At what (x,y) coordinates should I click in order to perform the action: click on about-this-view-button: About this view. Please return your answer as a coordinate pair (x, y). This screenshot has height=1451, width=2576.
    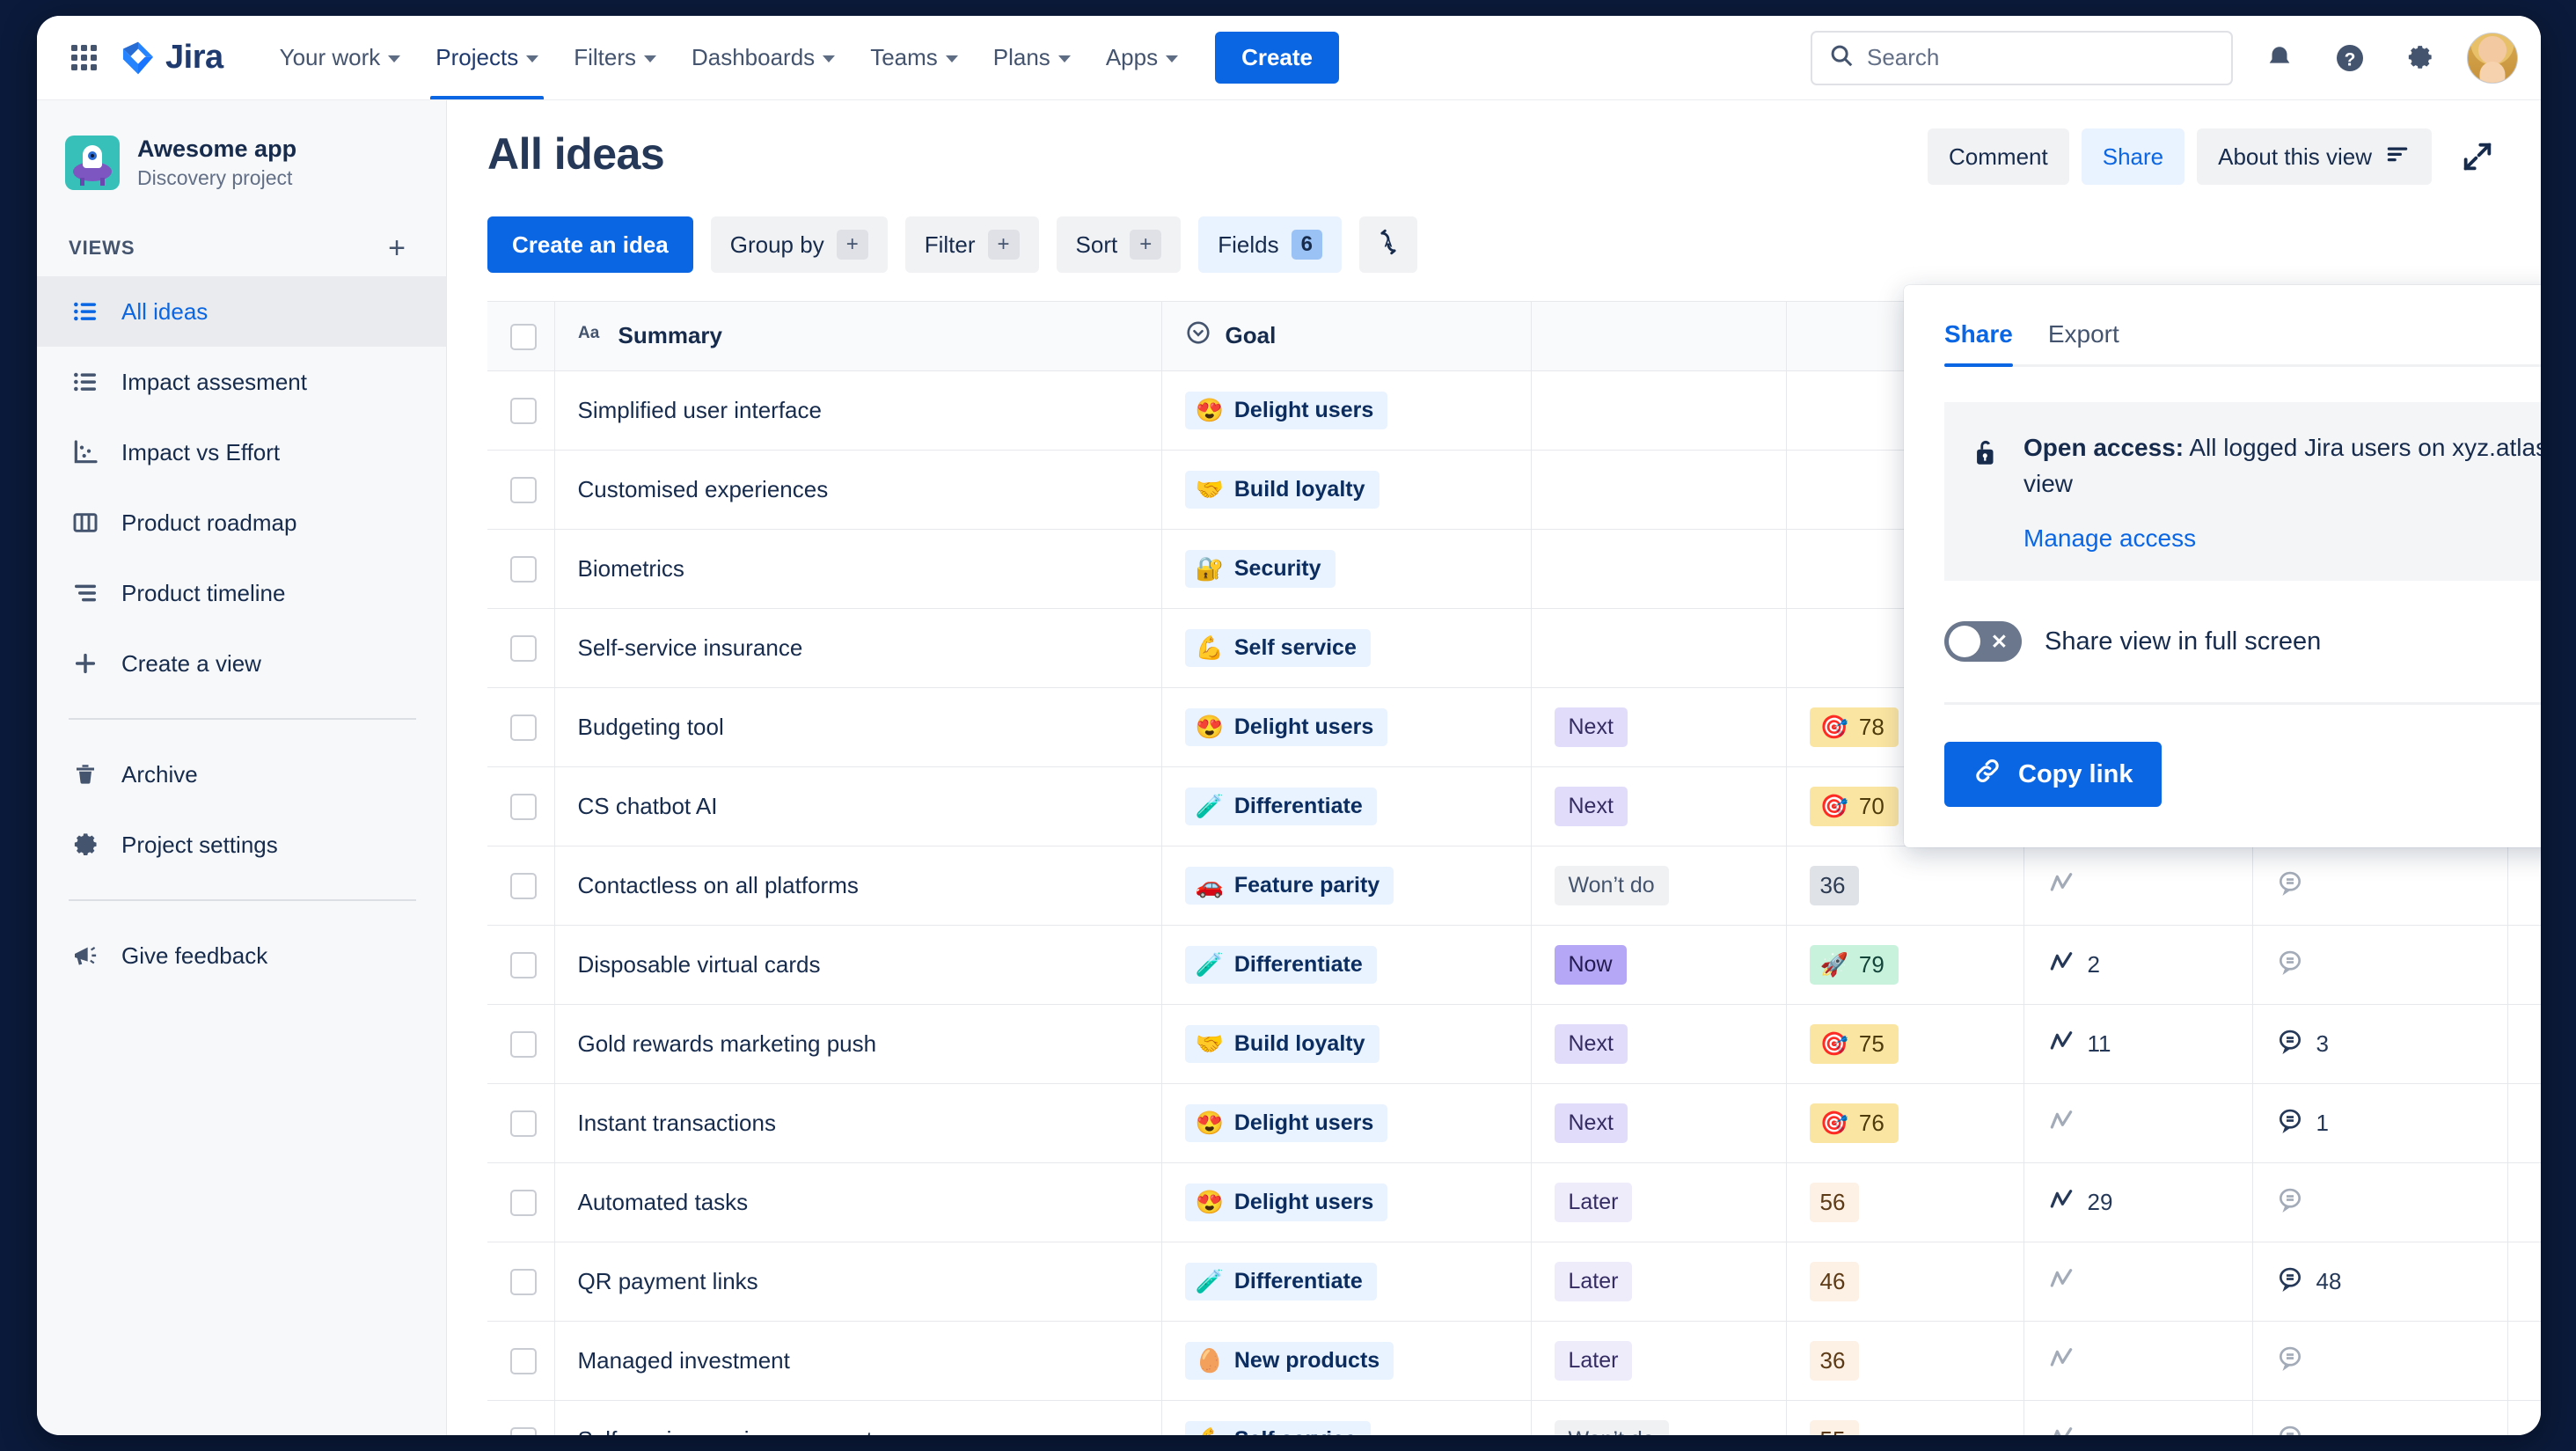
    Looking at the image, I should click on (2314, 156).